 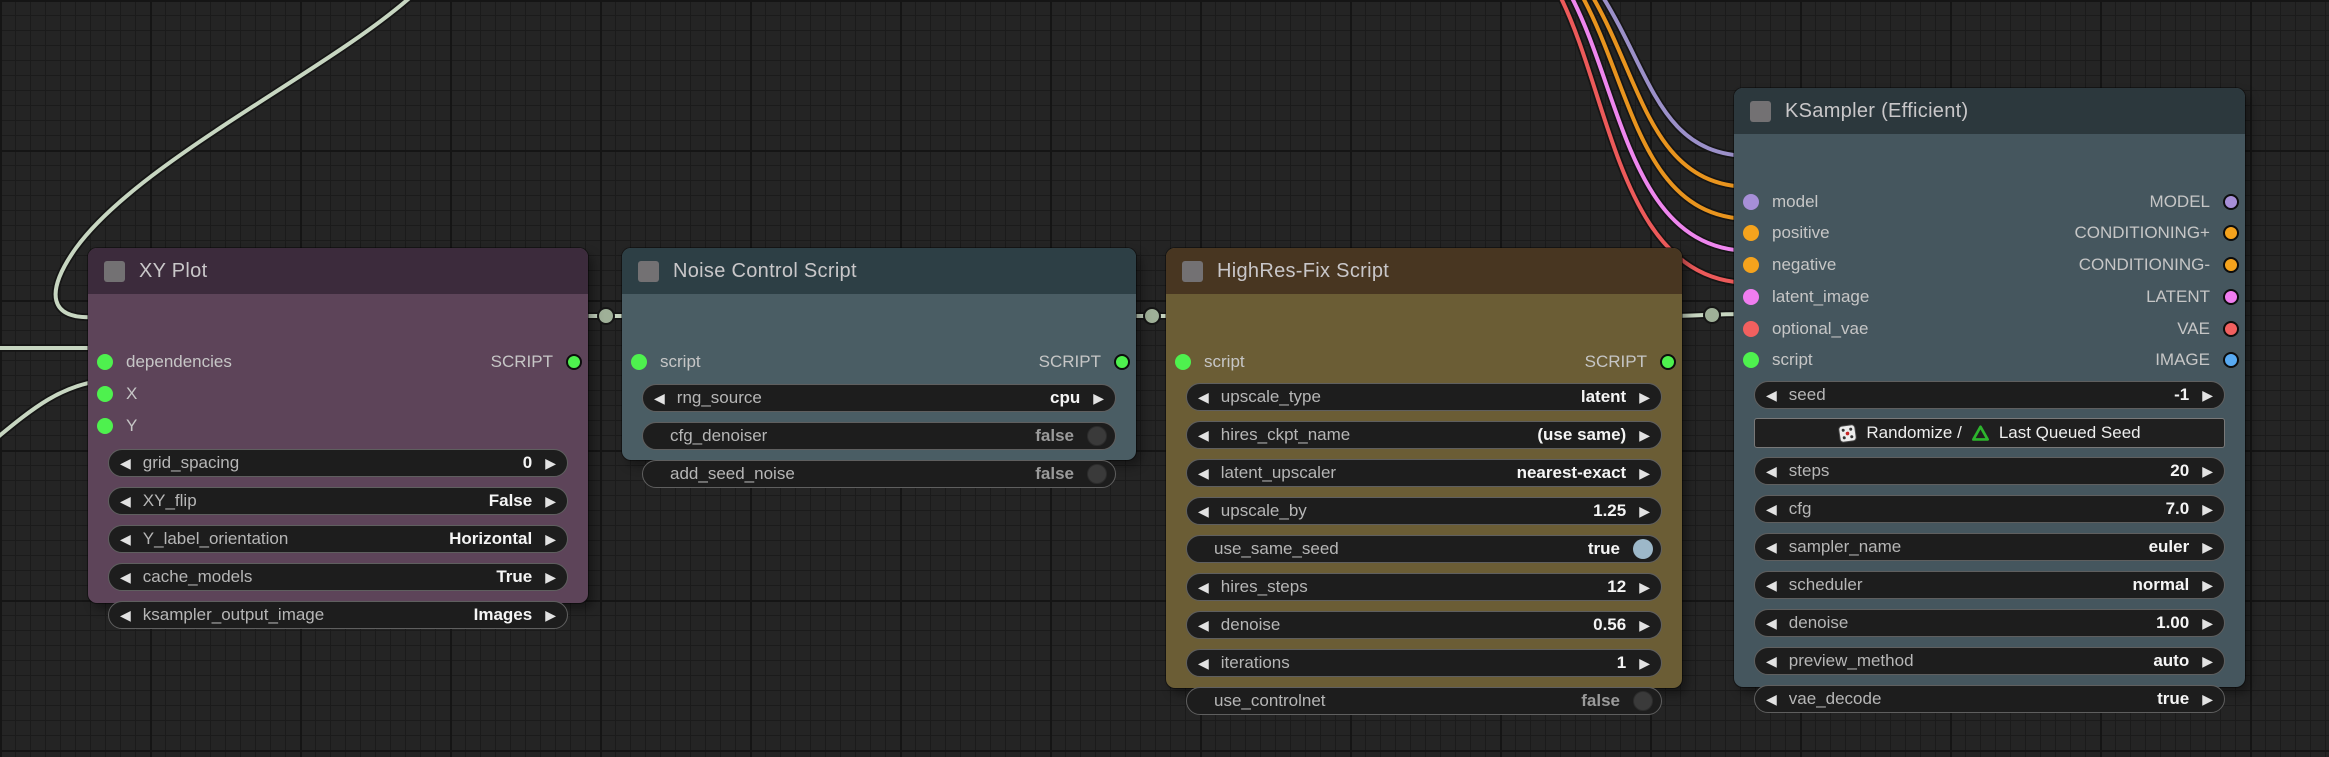 What do you see at coordinates (1424, 663) in the screenshot?
I see `widget-iterations: ◀ iterations 1 ▶` at bounding box center [1424, 663].